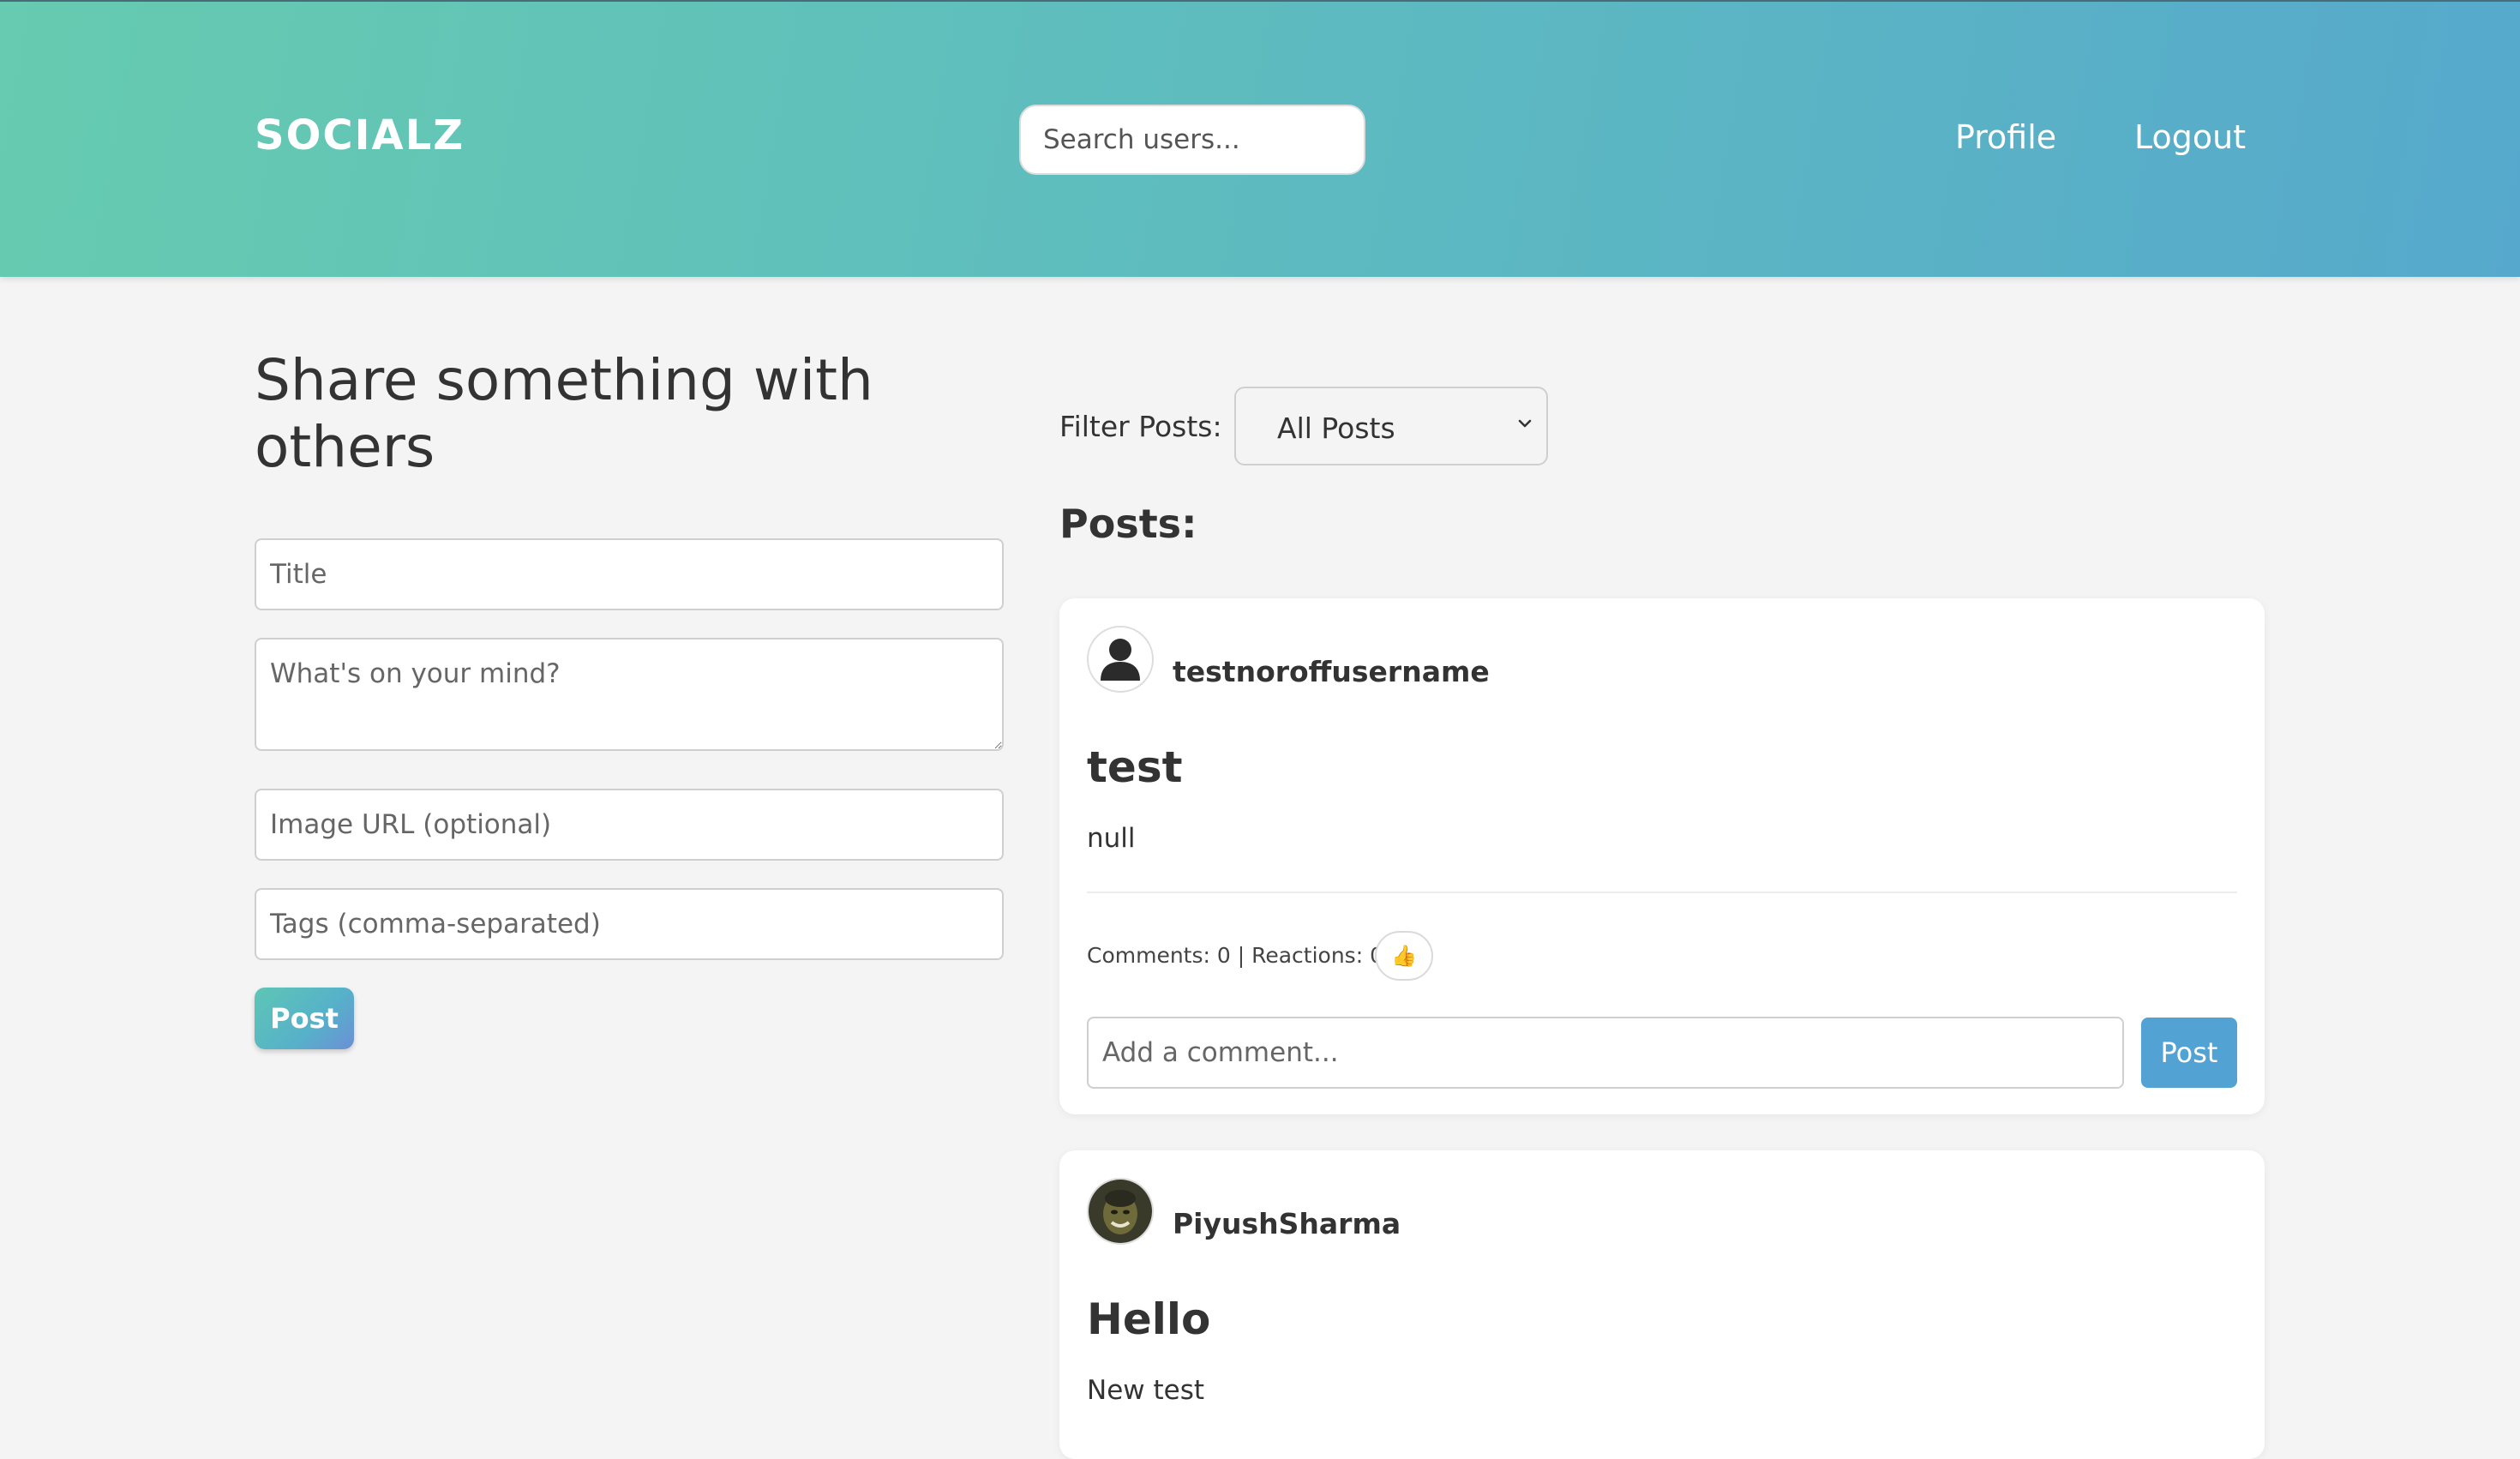 The image size is (2520, 1459). I want to click on post-title: test, so click(1135, 767).